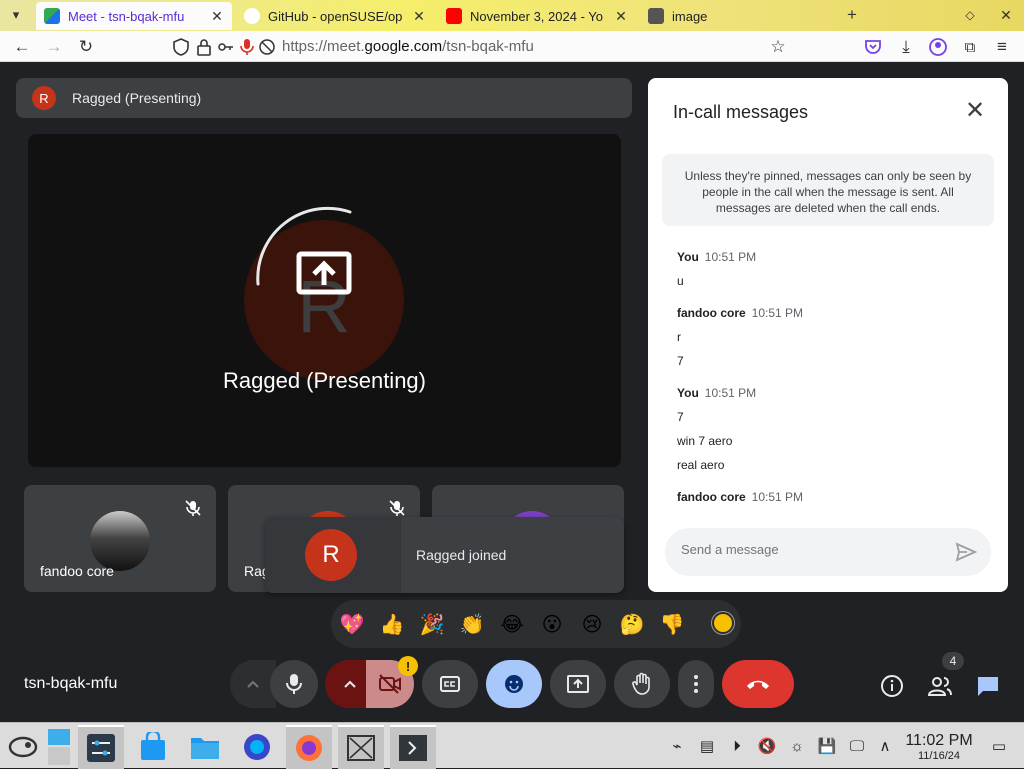  I want to click on chat-button, so click(988, 686).